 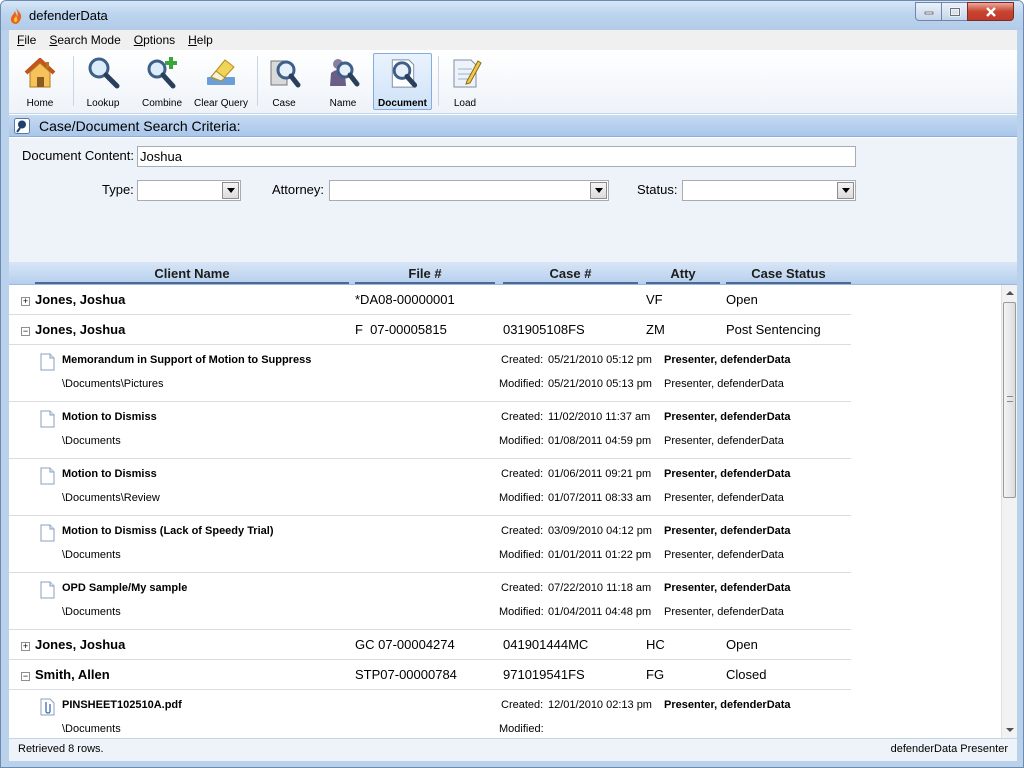 What do you see at coordinates (72, 674) in the screenshot?
I see `client-name: Smith, Allen` at bounding box center [72, 674].